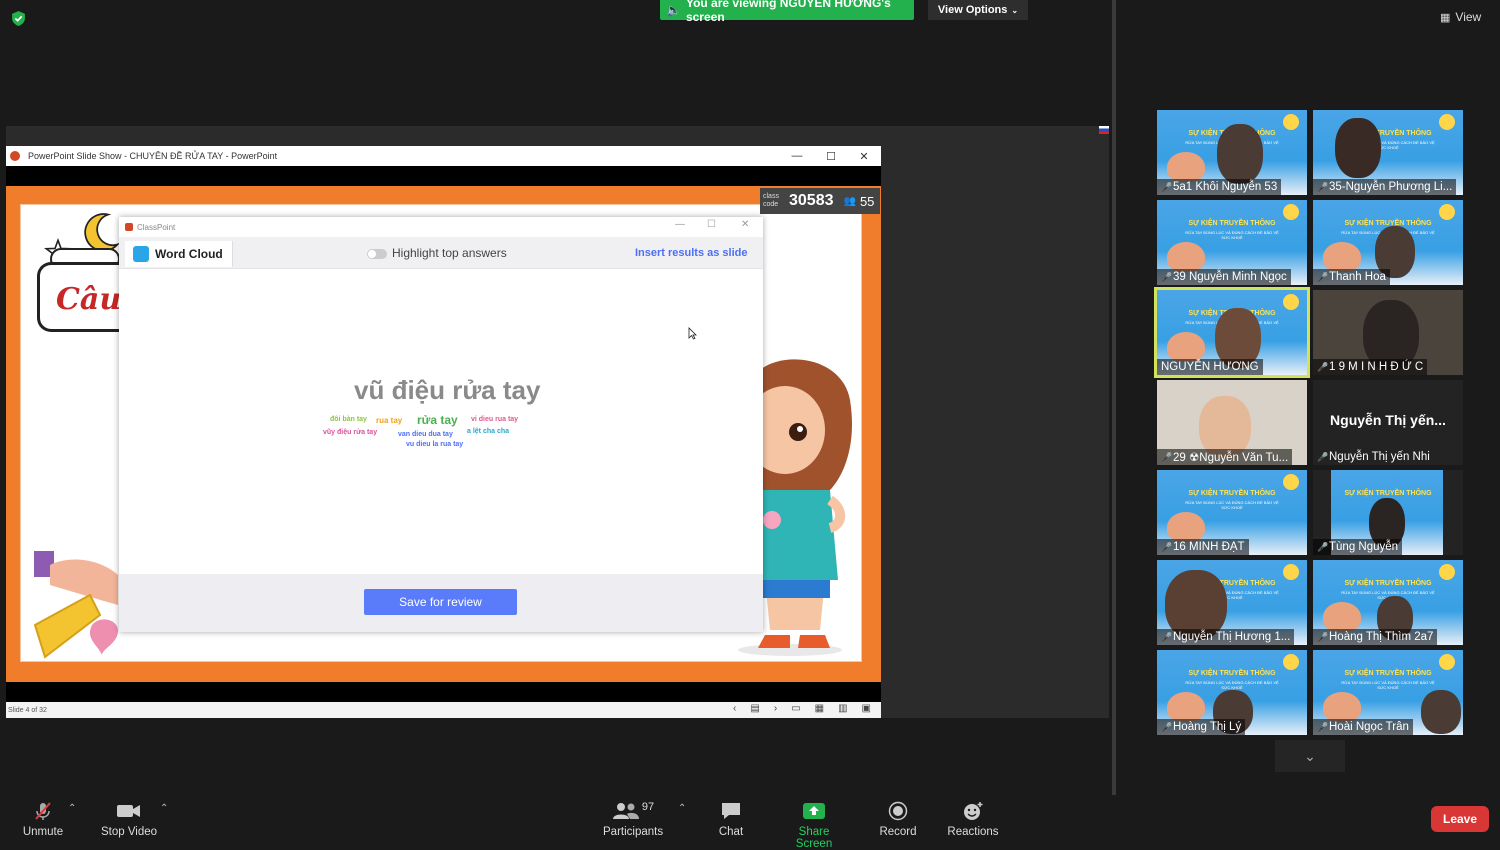 The image size is (1500, 850). What do you see at coordinates (1373, 457) in the screenshot?
I see `participant-name: 🎤 Nguyễn Thị yến Nhi` at bounding box center [1373, 457].